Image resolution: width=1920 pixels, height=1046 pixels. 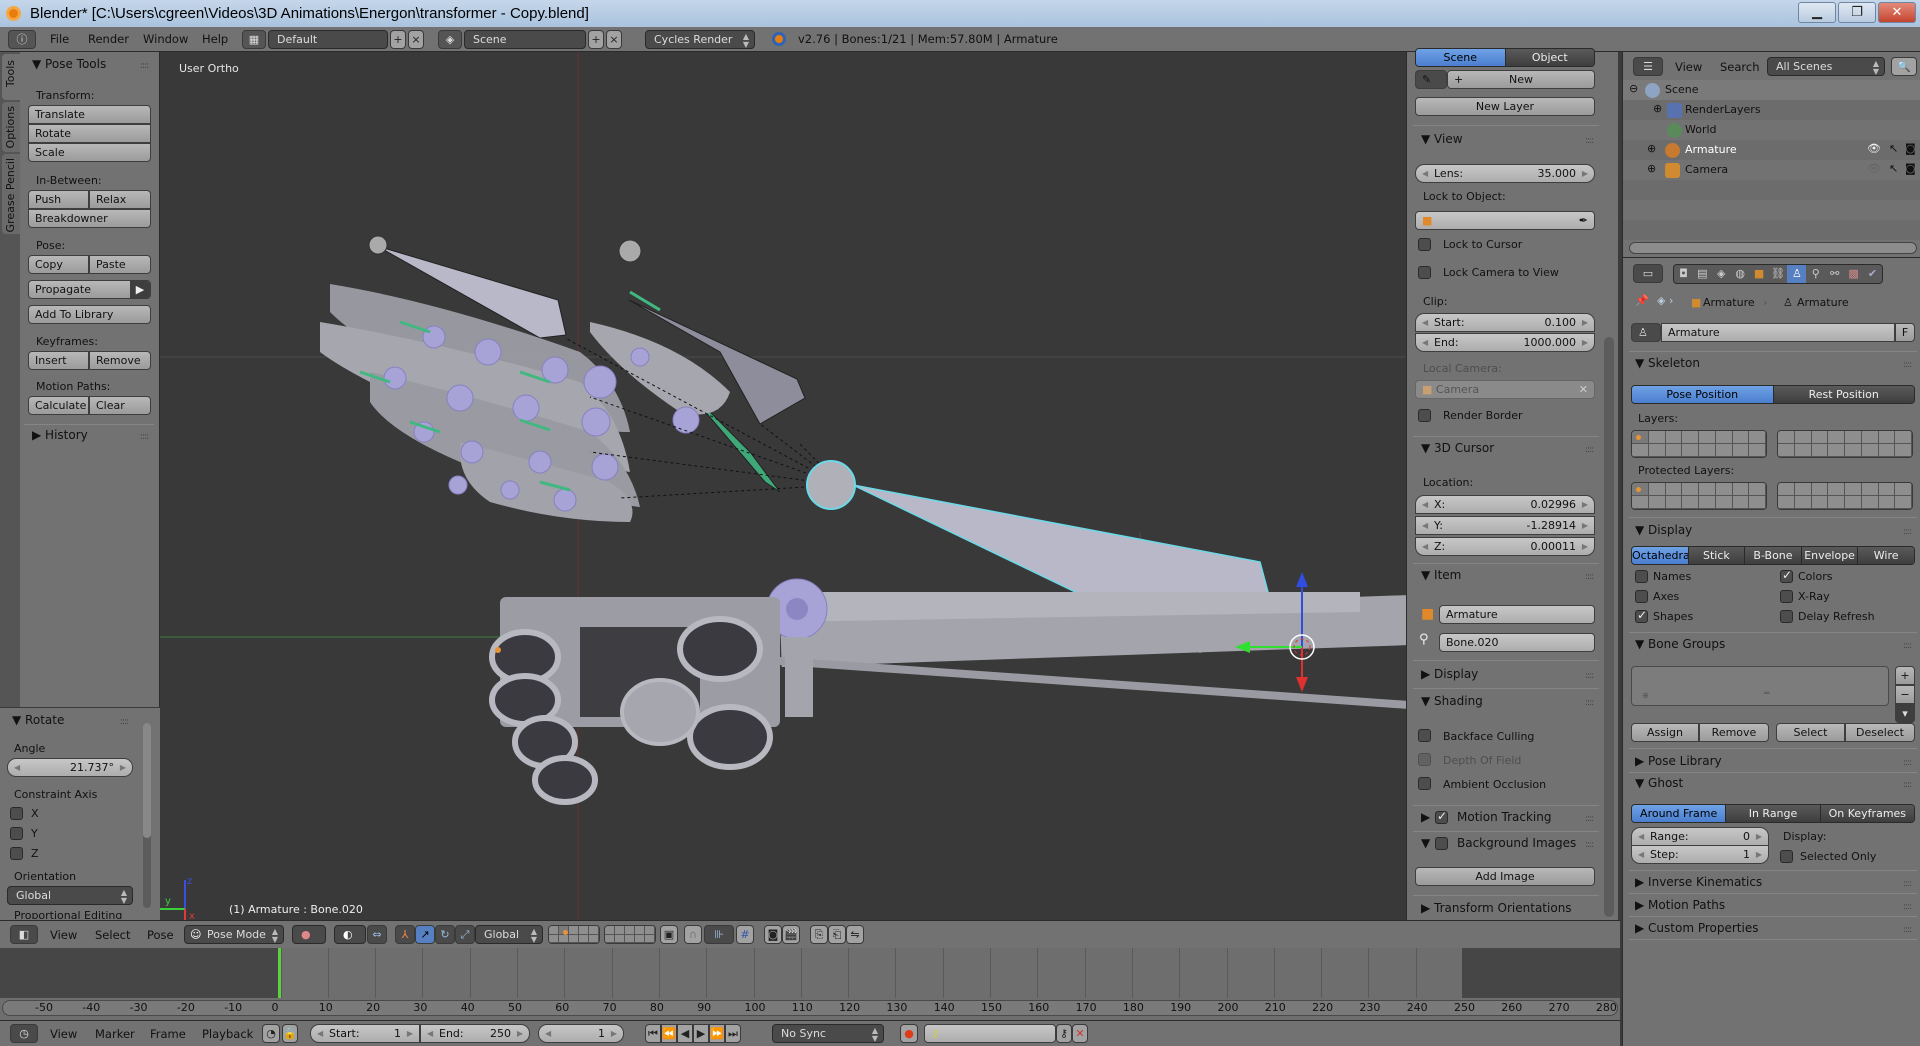 I want to click on propagate-button: Propagate ▶, so click(x=89, y=289).